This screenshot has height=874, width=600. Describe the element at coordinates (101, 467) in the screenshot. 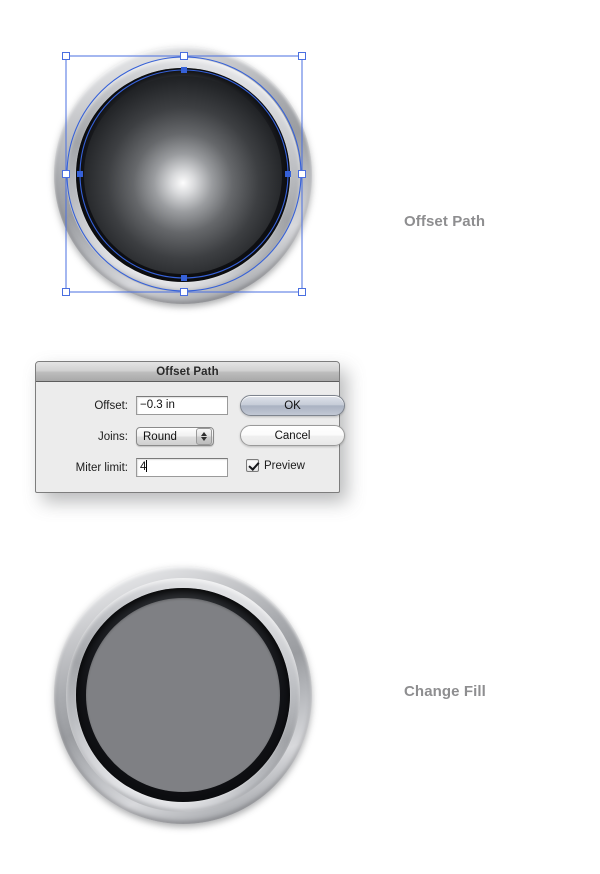

I see `miter-limit-label: Miter limit:` at that location.